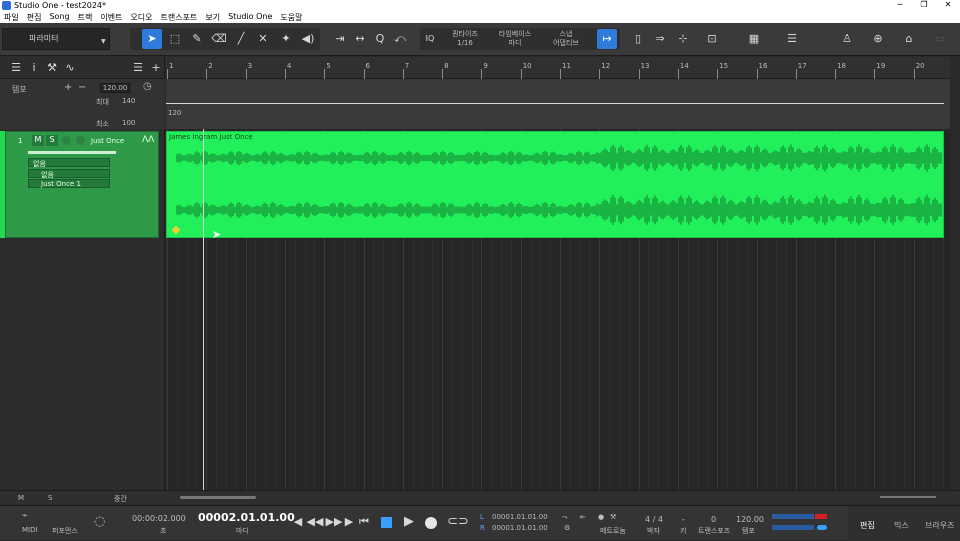 The image size is (960, 541). I want to click on record-arm-button, so click(66, 140).